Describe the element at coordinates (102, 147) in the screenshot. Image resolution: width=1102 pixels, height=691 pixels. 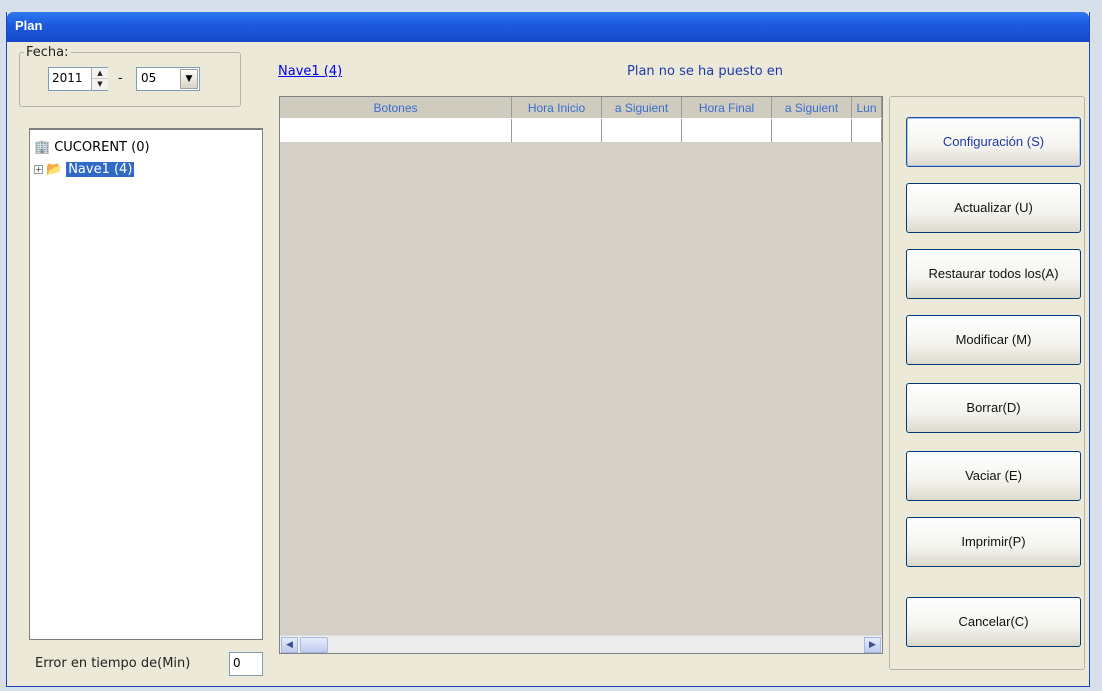
I see `tree-item-label: CUCORENT (0)` at that location.